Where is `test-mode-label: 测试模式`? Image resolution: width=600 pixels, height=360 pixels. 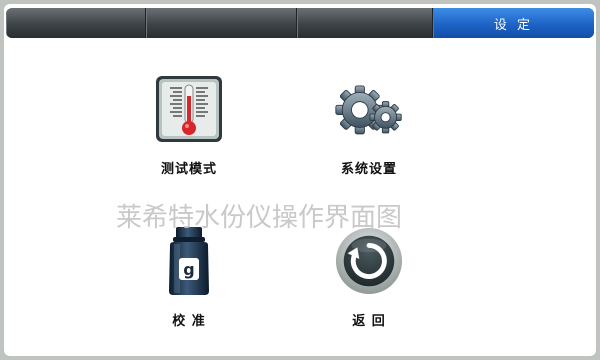
test-mode-label: 测试模式 is located at coordinates (188, 169).